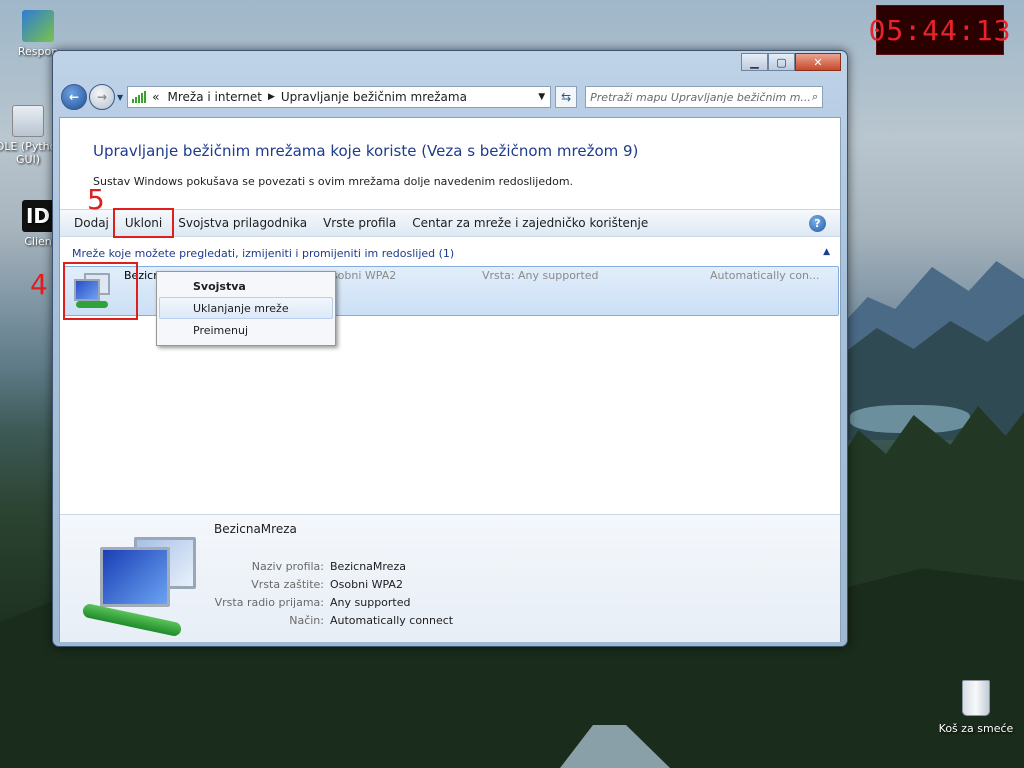  I want to click on desktop-icon-recycle-bin: Koš za smeće, so click(976, 707).